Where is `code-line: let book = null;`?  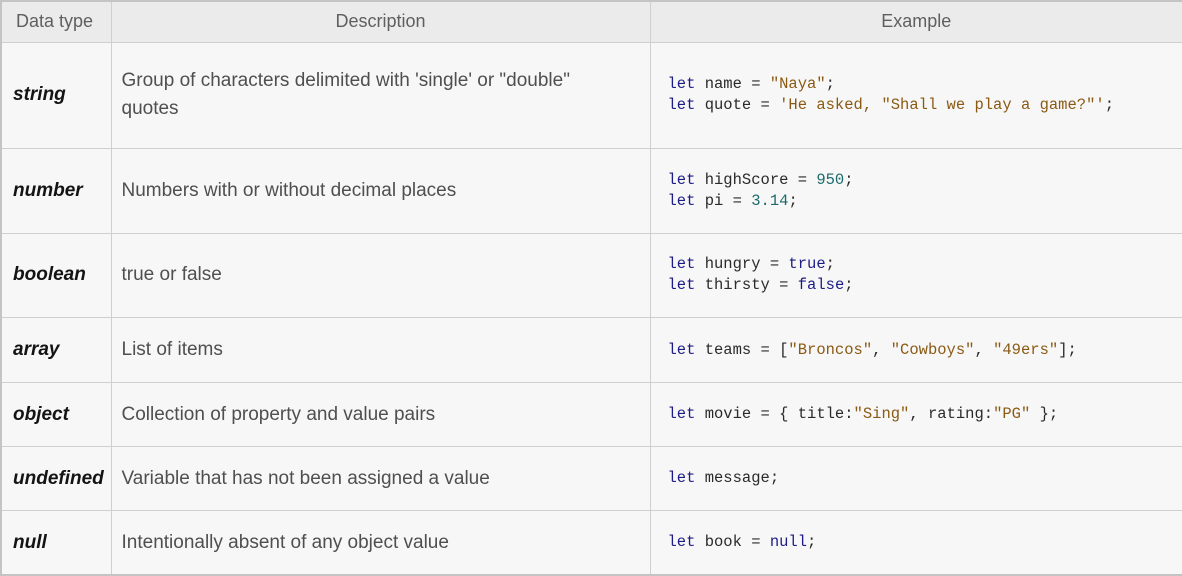 code-line: let book = null; is located at coordinates (742, 542).